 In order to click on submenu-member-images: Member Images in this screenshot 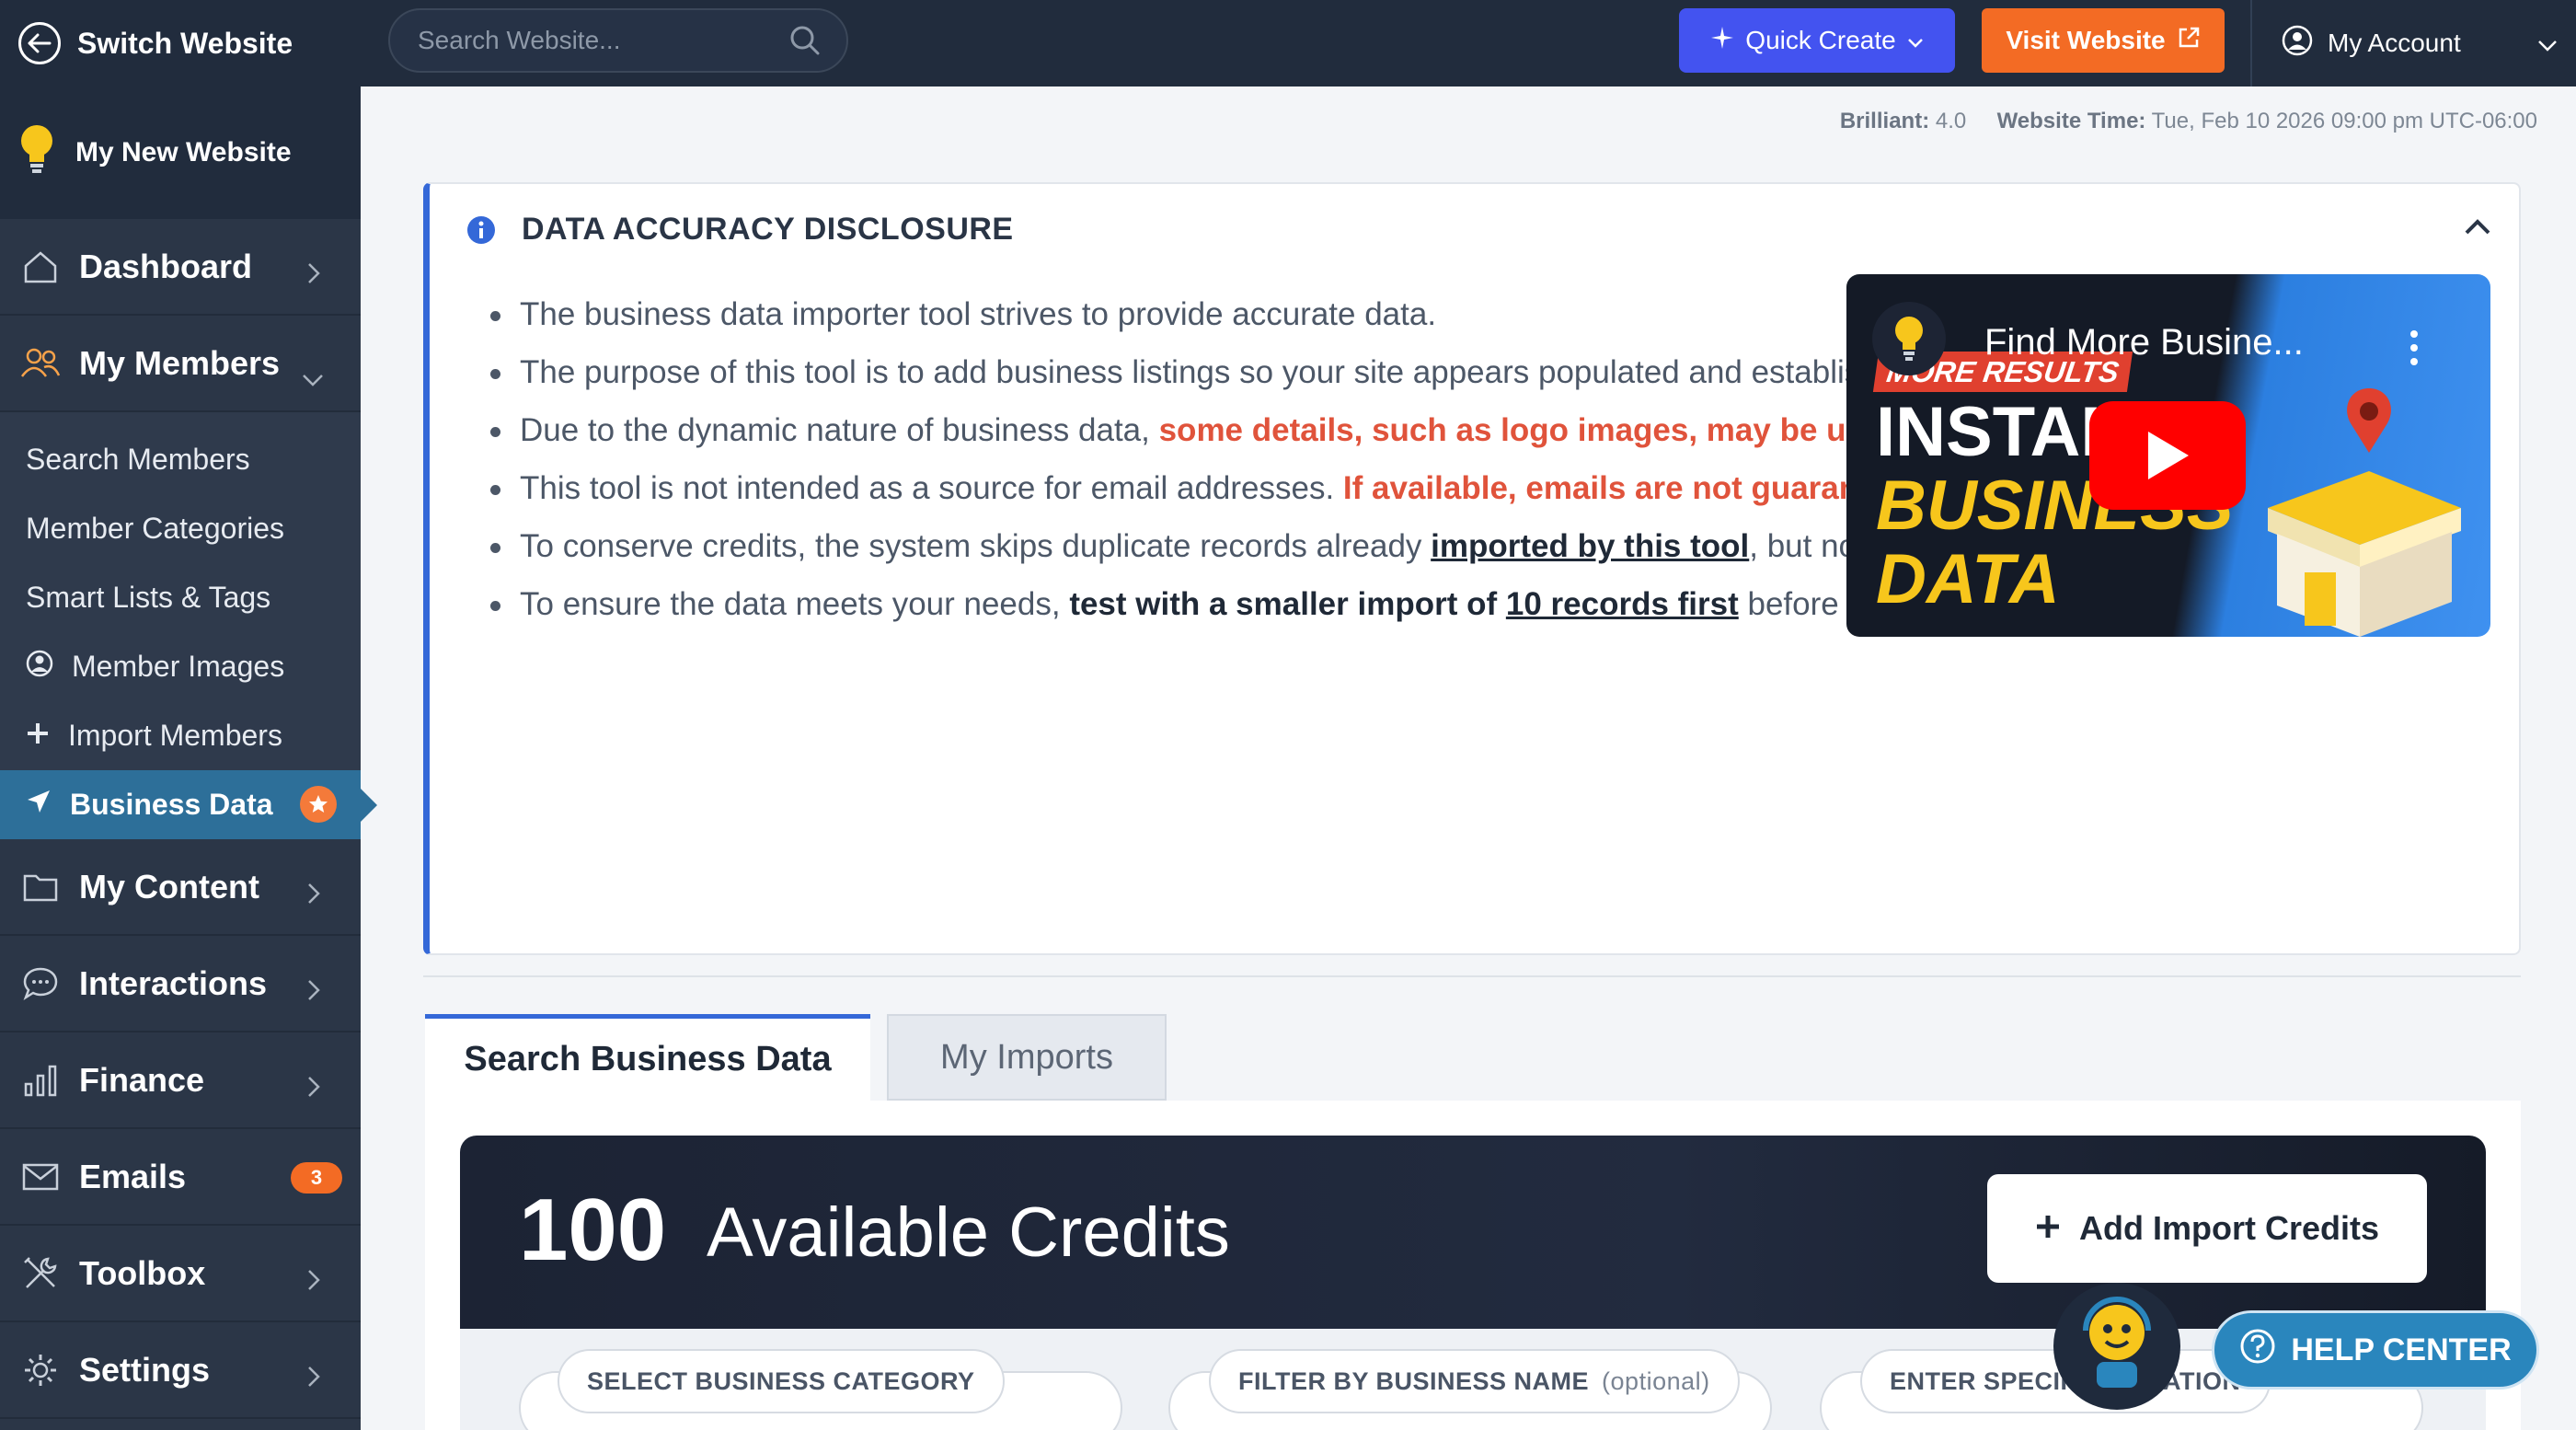, I will do `click(180, 666)`.